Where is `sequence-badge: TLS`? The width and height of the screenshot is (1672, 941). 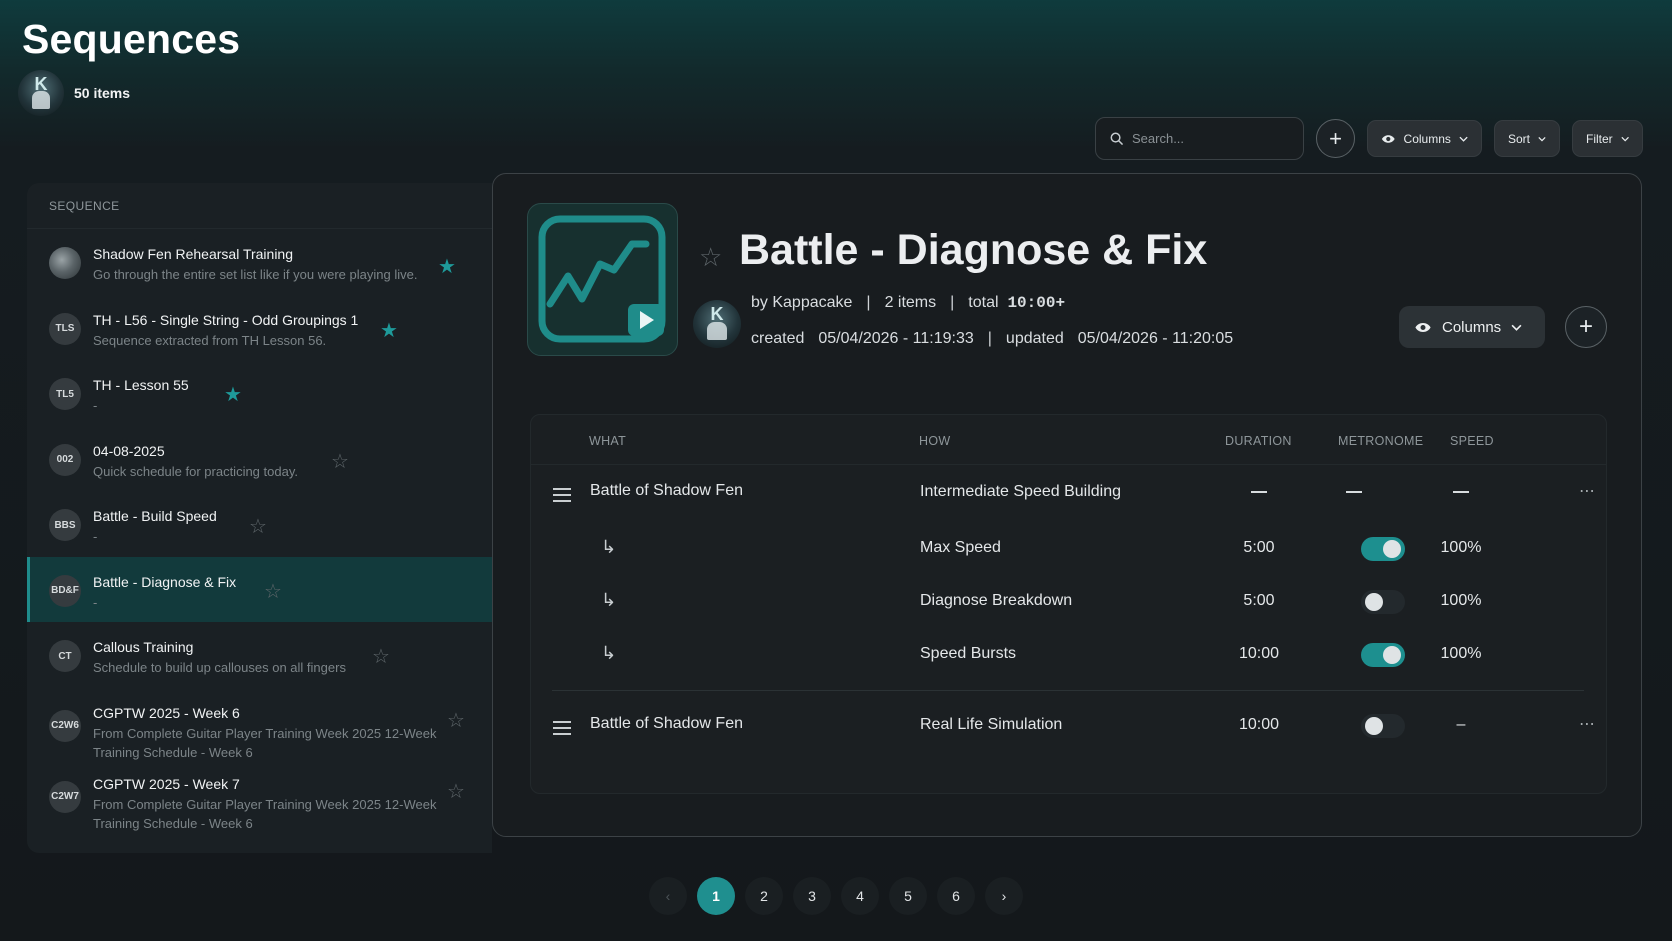
sequence-badge: TLS is located at coordinates (65, 328).